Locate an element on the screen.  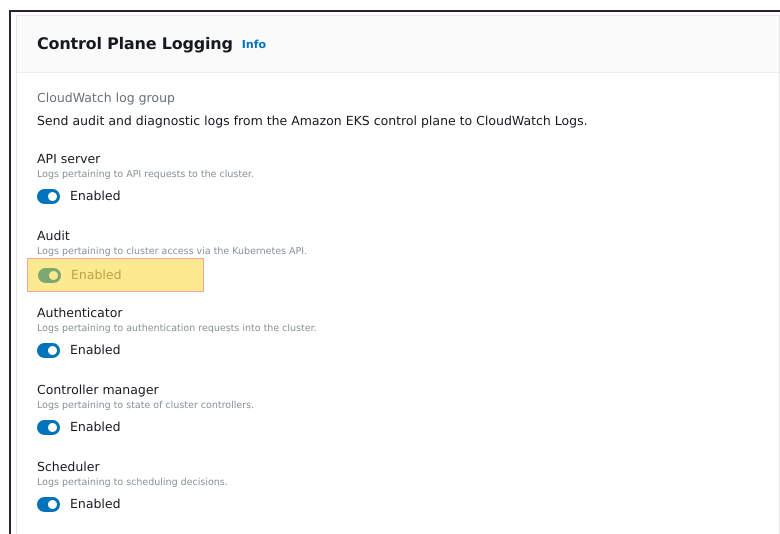
log-type-name: Authenticator is located at coordinates (80, 313).